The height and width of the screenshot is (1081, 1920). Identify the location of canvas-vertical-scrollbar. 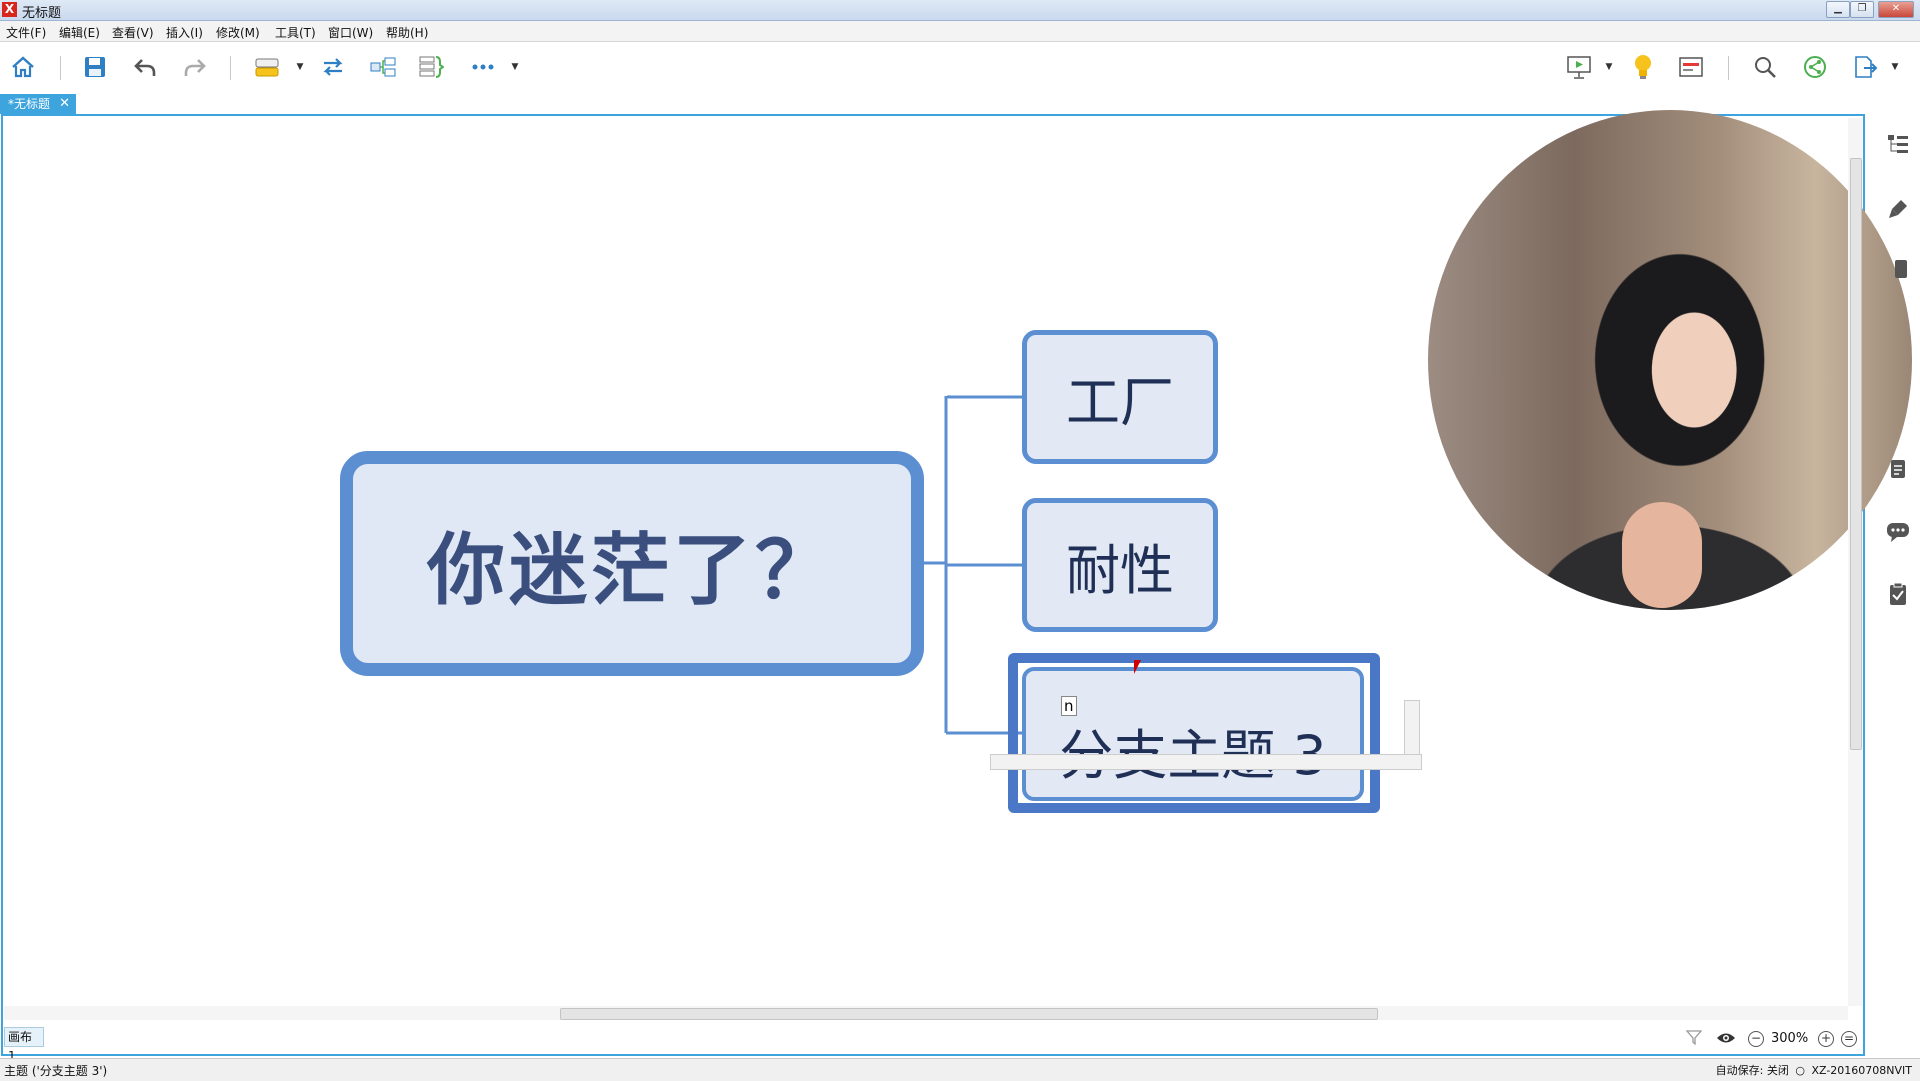
(1855, 562).